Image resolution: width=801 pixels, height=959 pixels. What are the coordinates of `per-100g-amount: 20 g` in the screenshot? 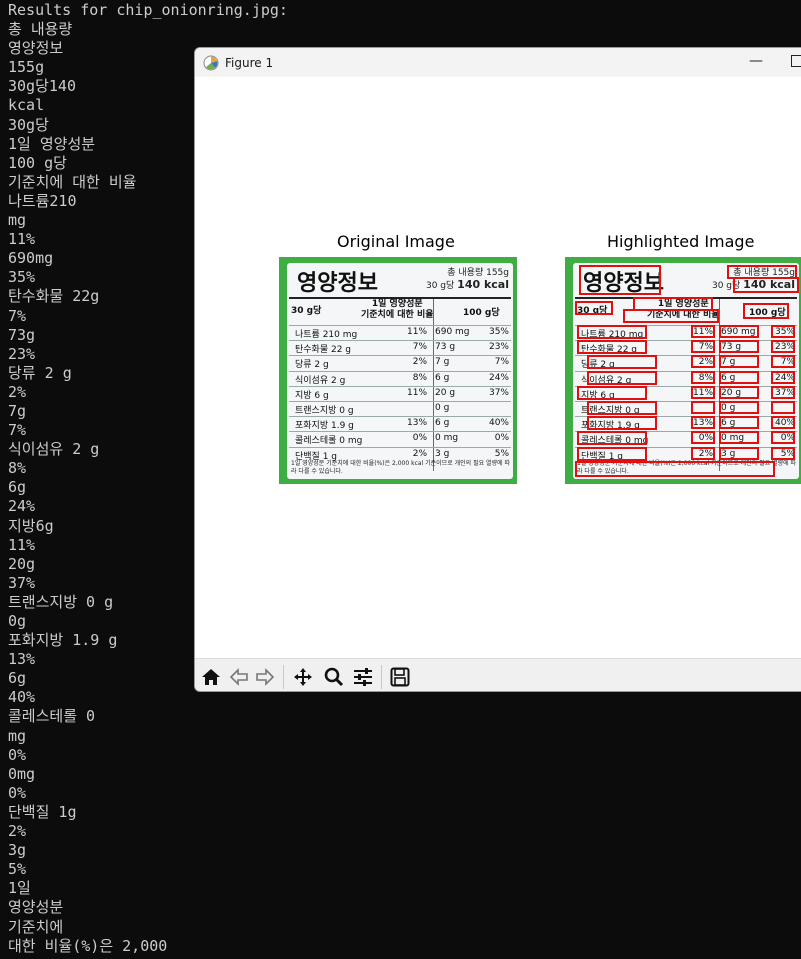 It's located at (445, 392).